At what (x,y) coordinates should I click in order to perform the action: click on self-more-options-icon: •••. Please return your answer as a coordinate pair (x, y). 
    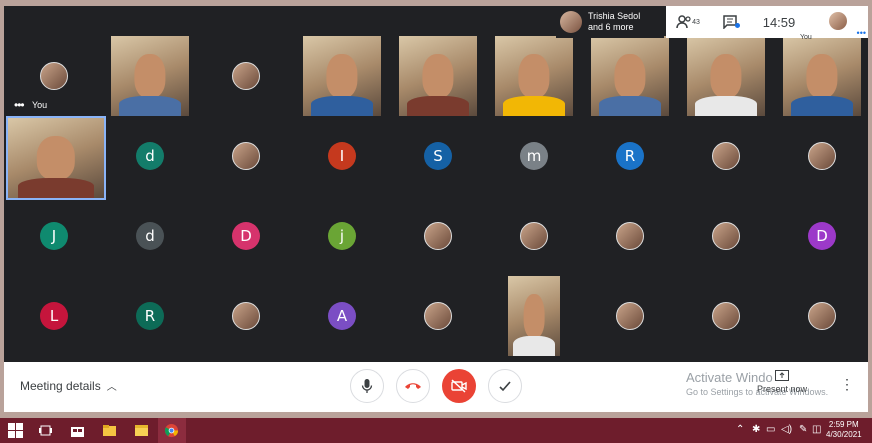
    Looking at the image, I should click on (19, 105).